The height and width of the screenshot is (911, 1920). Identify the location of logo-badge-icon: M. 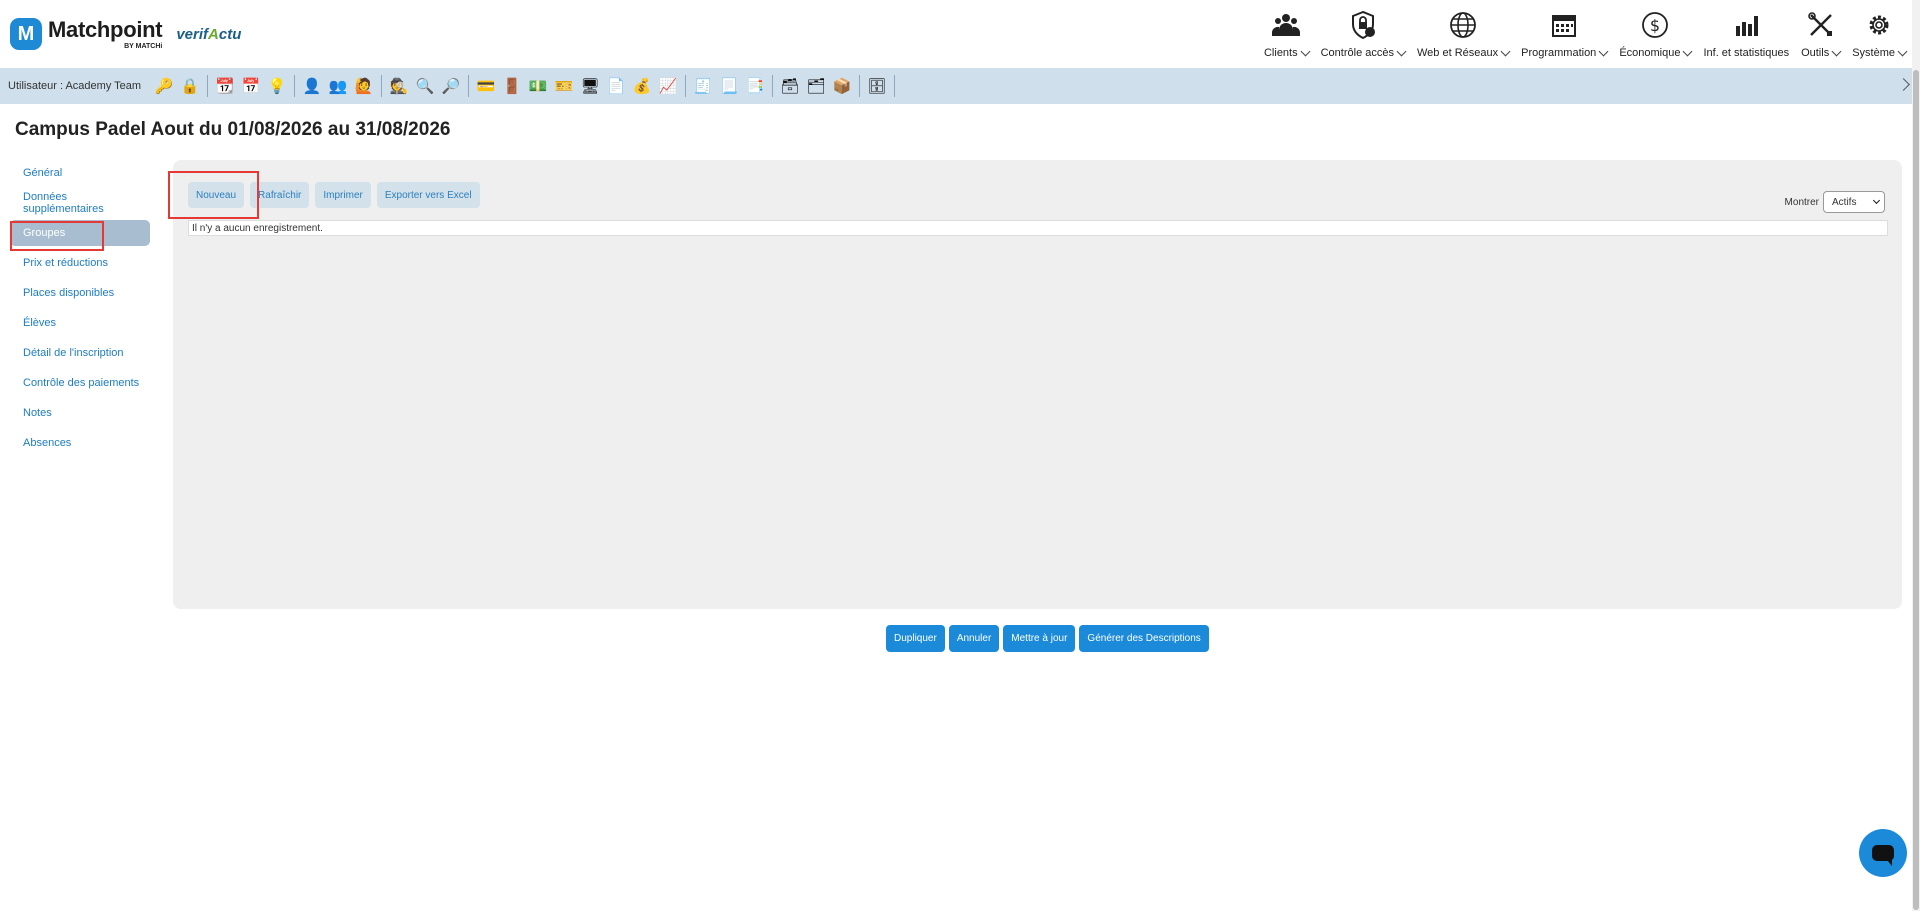
(26, 34).